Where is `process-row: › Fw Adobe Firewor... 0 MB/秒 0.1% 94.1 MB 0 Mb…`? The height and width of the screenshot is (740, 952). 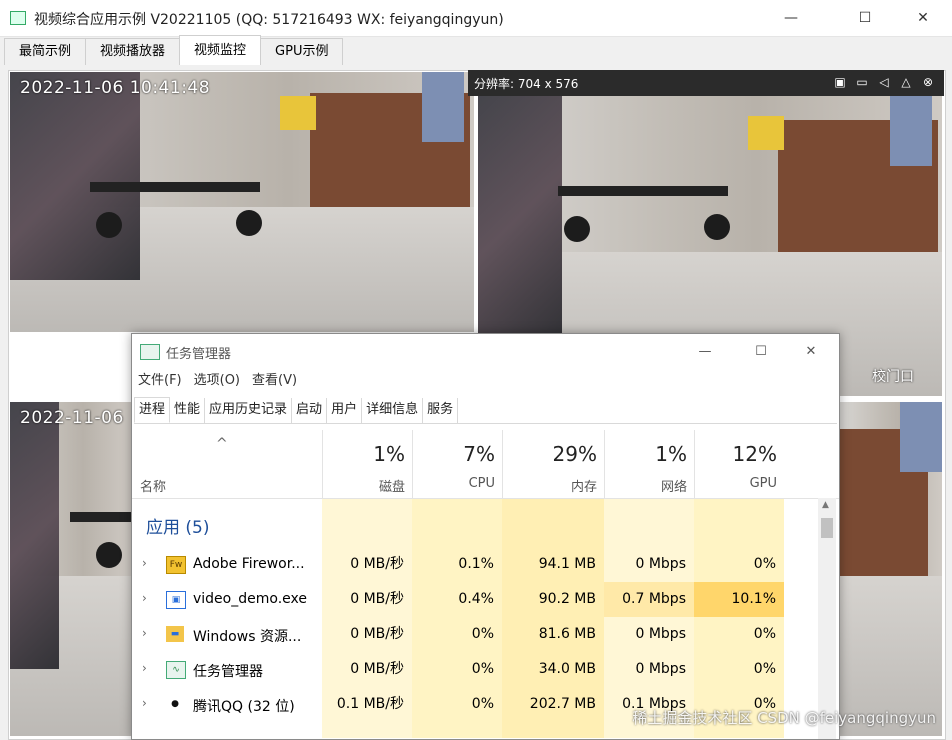
process-row: › Fw Adobe Firewor... 0 MB/秒 0.1% 94.1 MB 0 Mb… is located at coordinates (485, 564).